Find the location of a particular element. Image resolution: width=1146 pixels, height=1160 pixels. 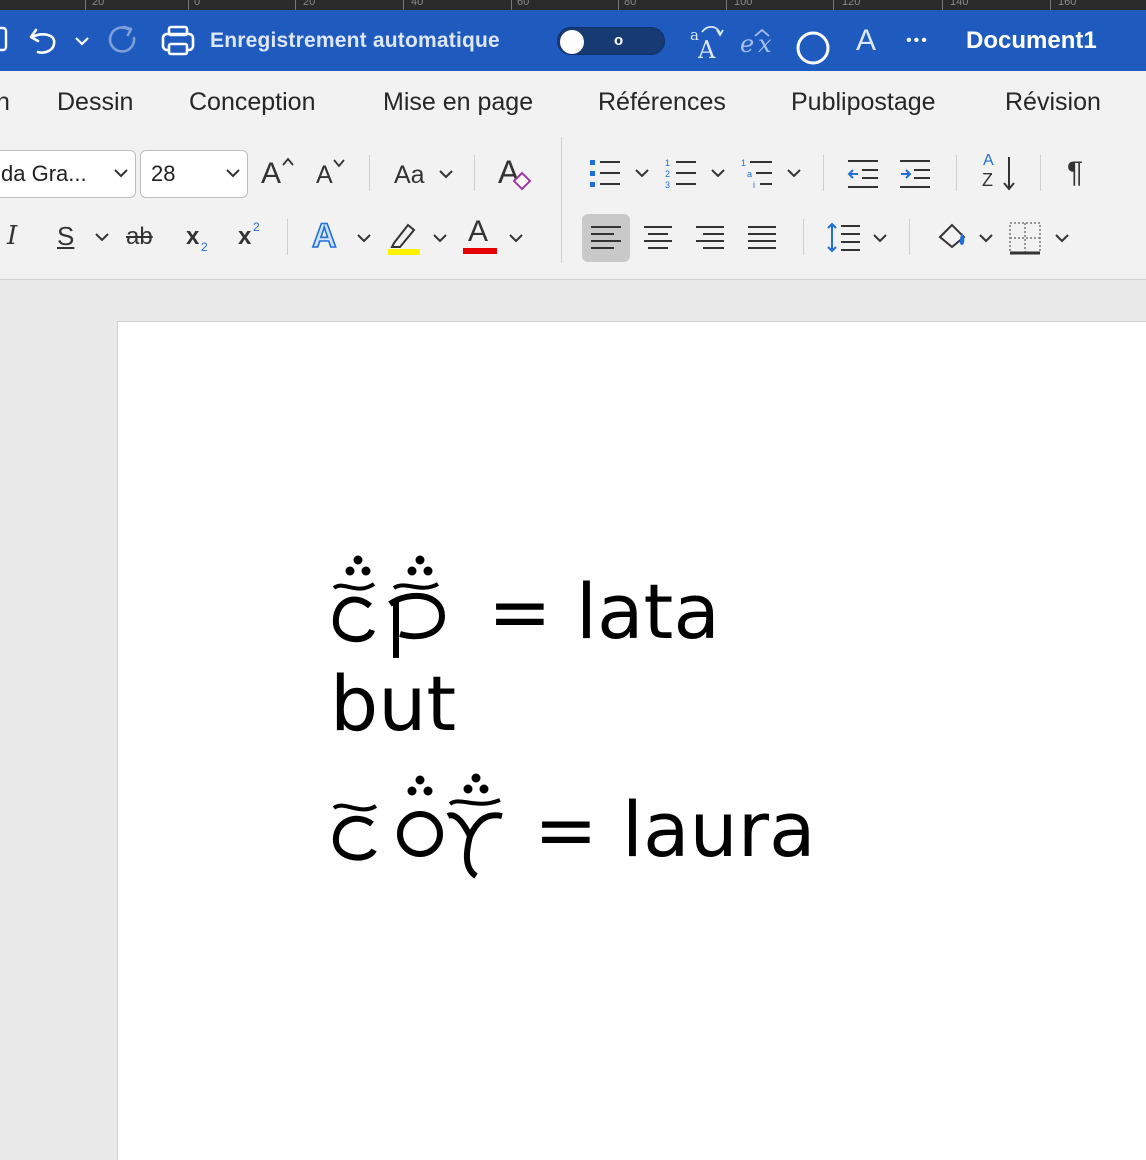

text-effects-icon: A is located at coordinates (324, 236).